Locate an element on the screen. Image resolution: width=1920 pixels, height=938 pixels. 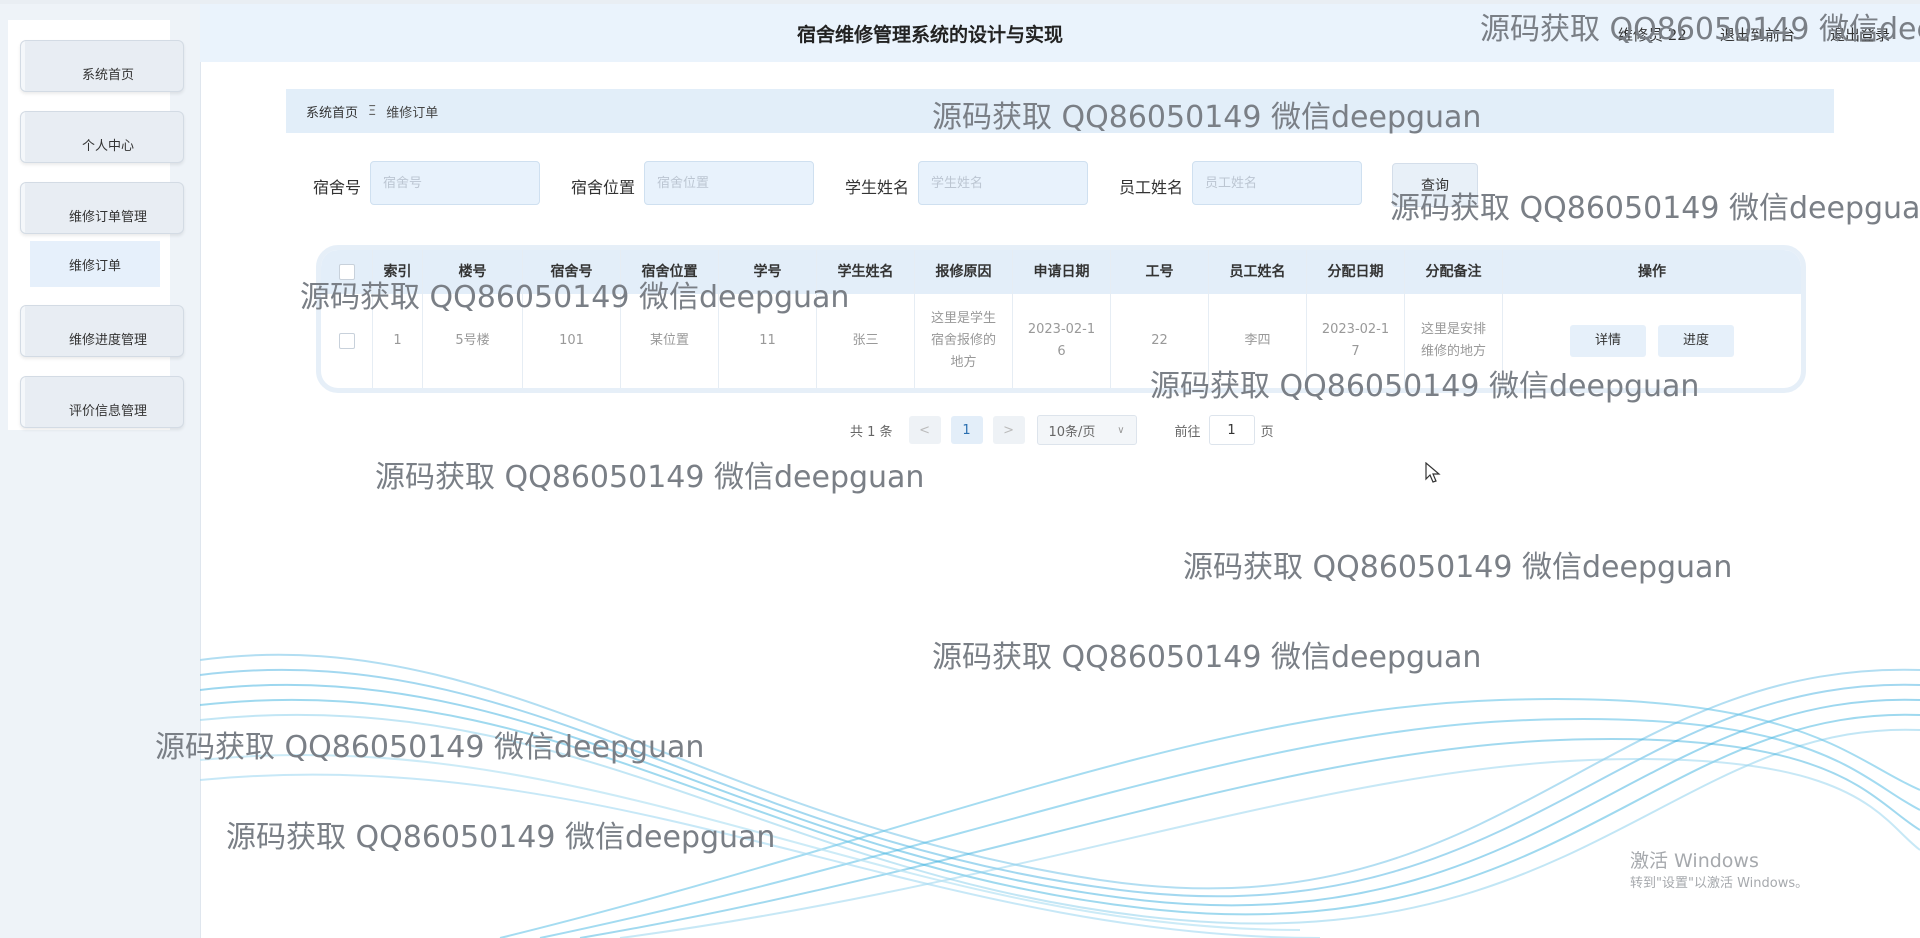
search-label-staff-name: 员工姓名 is located at coordinates (1151, 187).